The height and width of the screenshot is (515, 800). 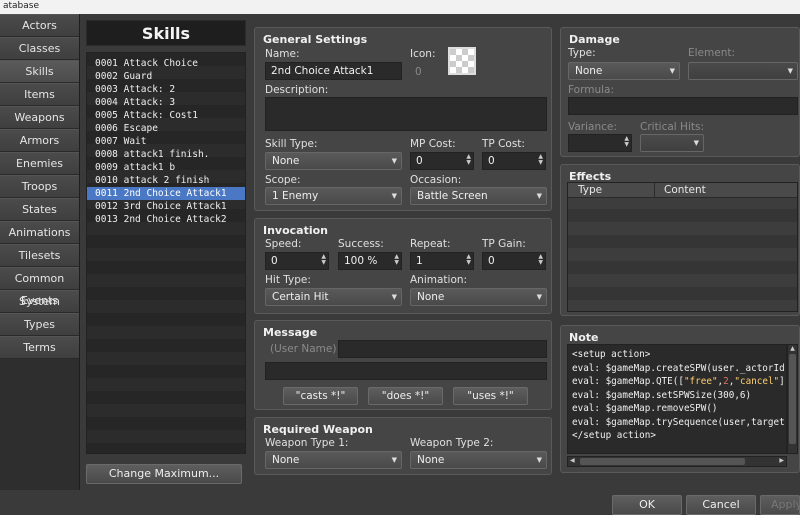 I want to click on occasion-label: Occasion:, so click(x=436, y=180).